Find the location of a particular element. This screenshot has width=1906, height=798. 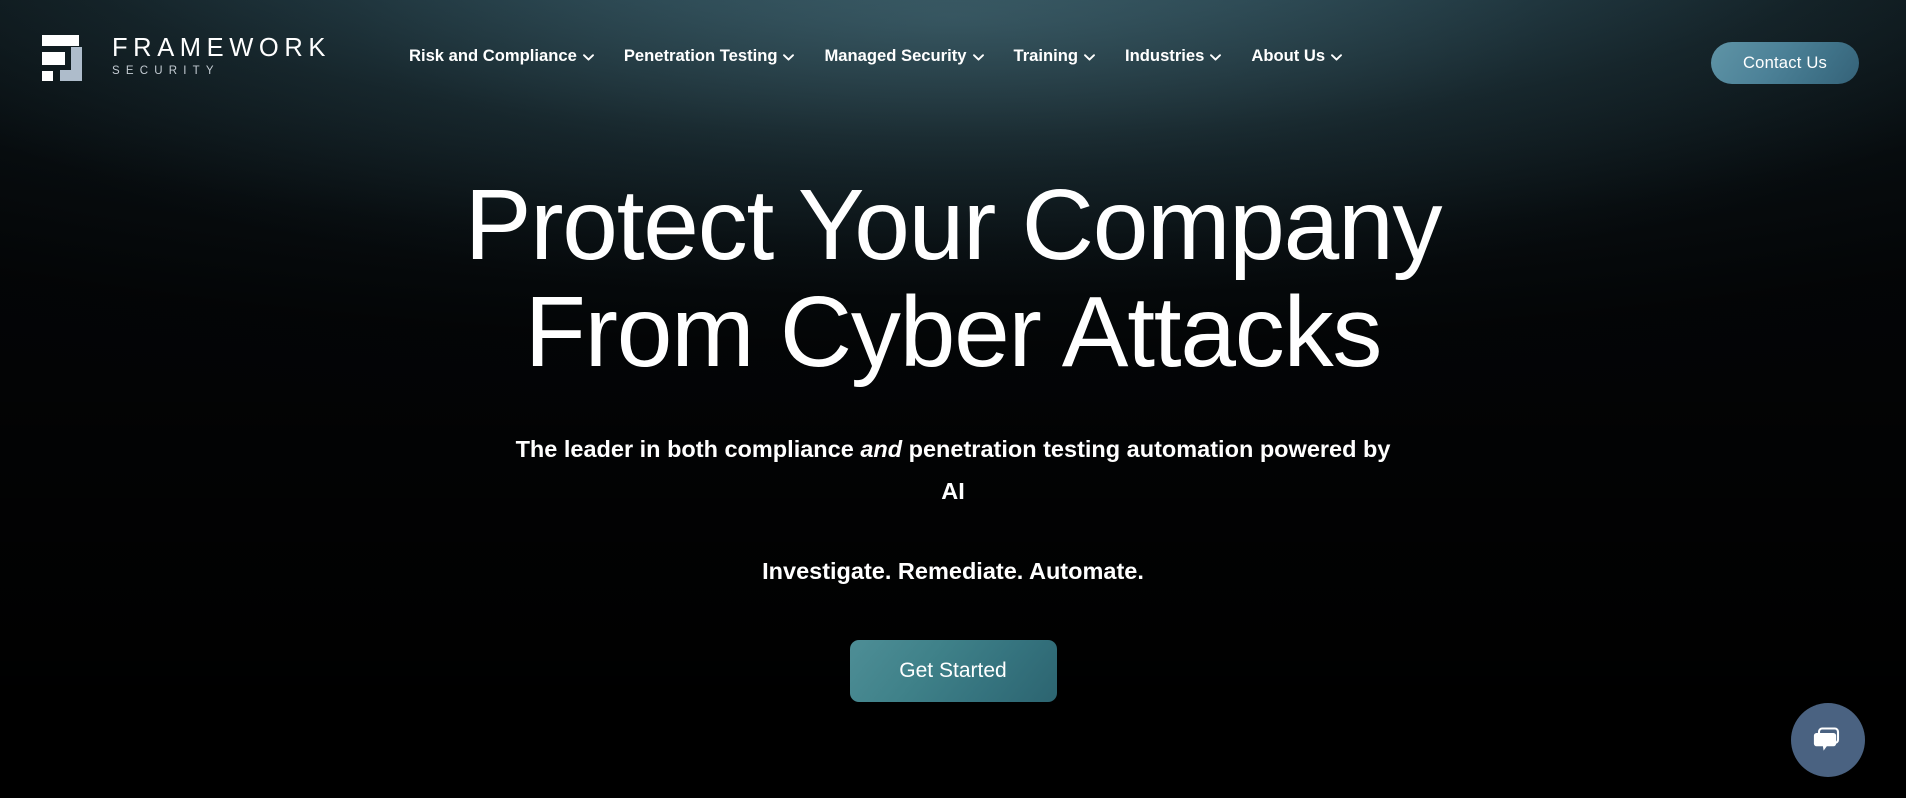

nav-item-risk-and-compliance: Risk and Compliance is located at coordinates (501, 56).